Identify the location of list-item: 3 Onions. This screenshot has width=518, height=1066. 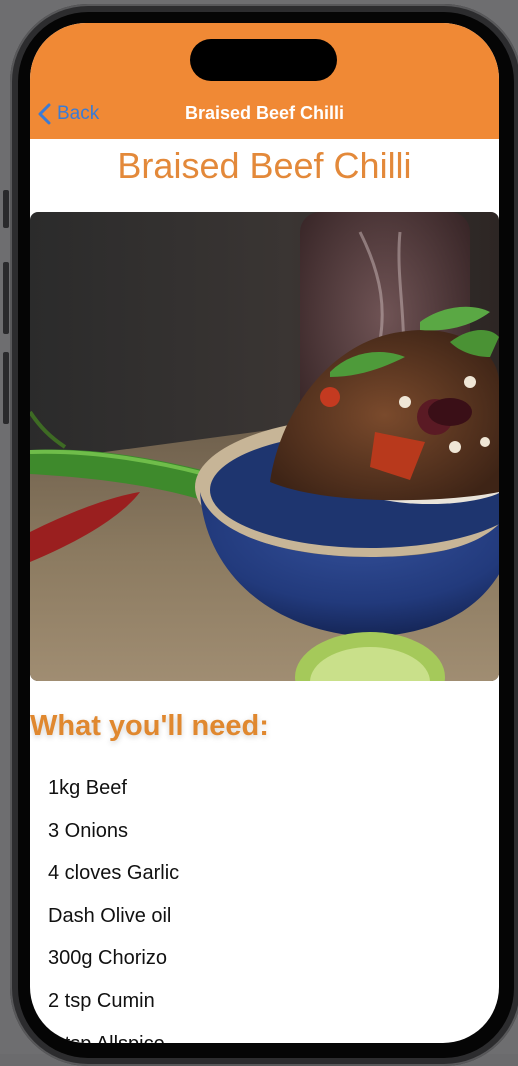
(88, 830).